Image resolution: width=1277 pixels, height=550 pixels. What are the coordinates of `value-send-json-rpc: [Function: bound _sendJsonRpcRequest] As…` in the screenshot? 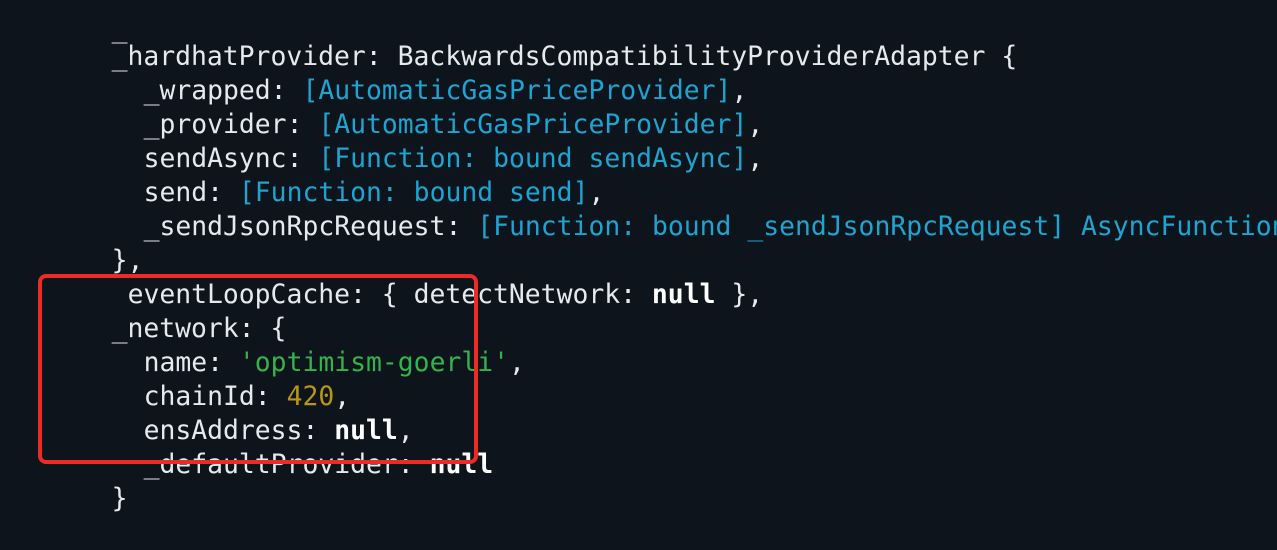 It's located at (877, 226).